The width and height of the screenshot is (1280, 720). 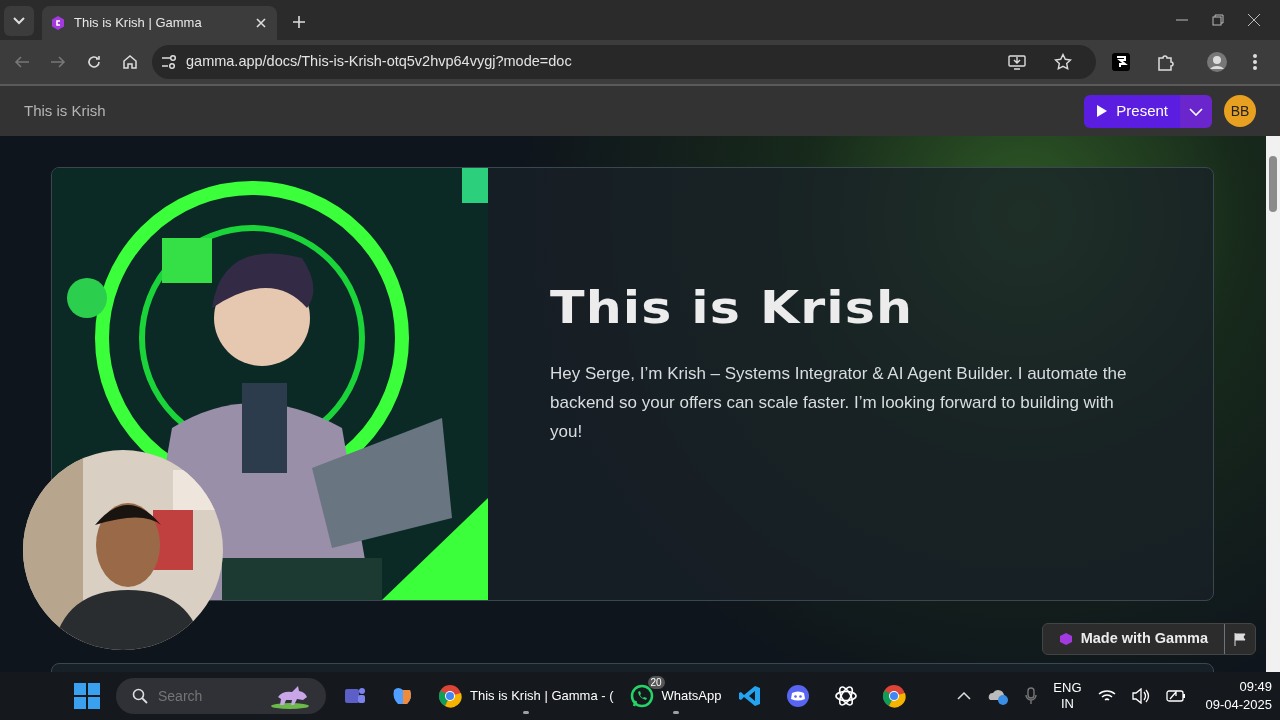 What do you see at coordinates (1238, 696) in the screenshot?
I see `clock: 09:49 09-04-2025` at bounding box center [1238, 696].